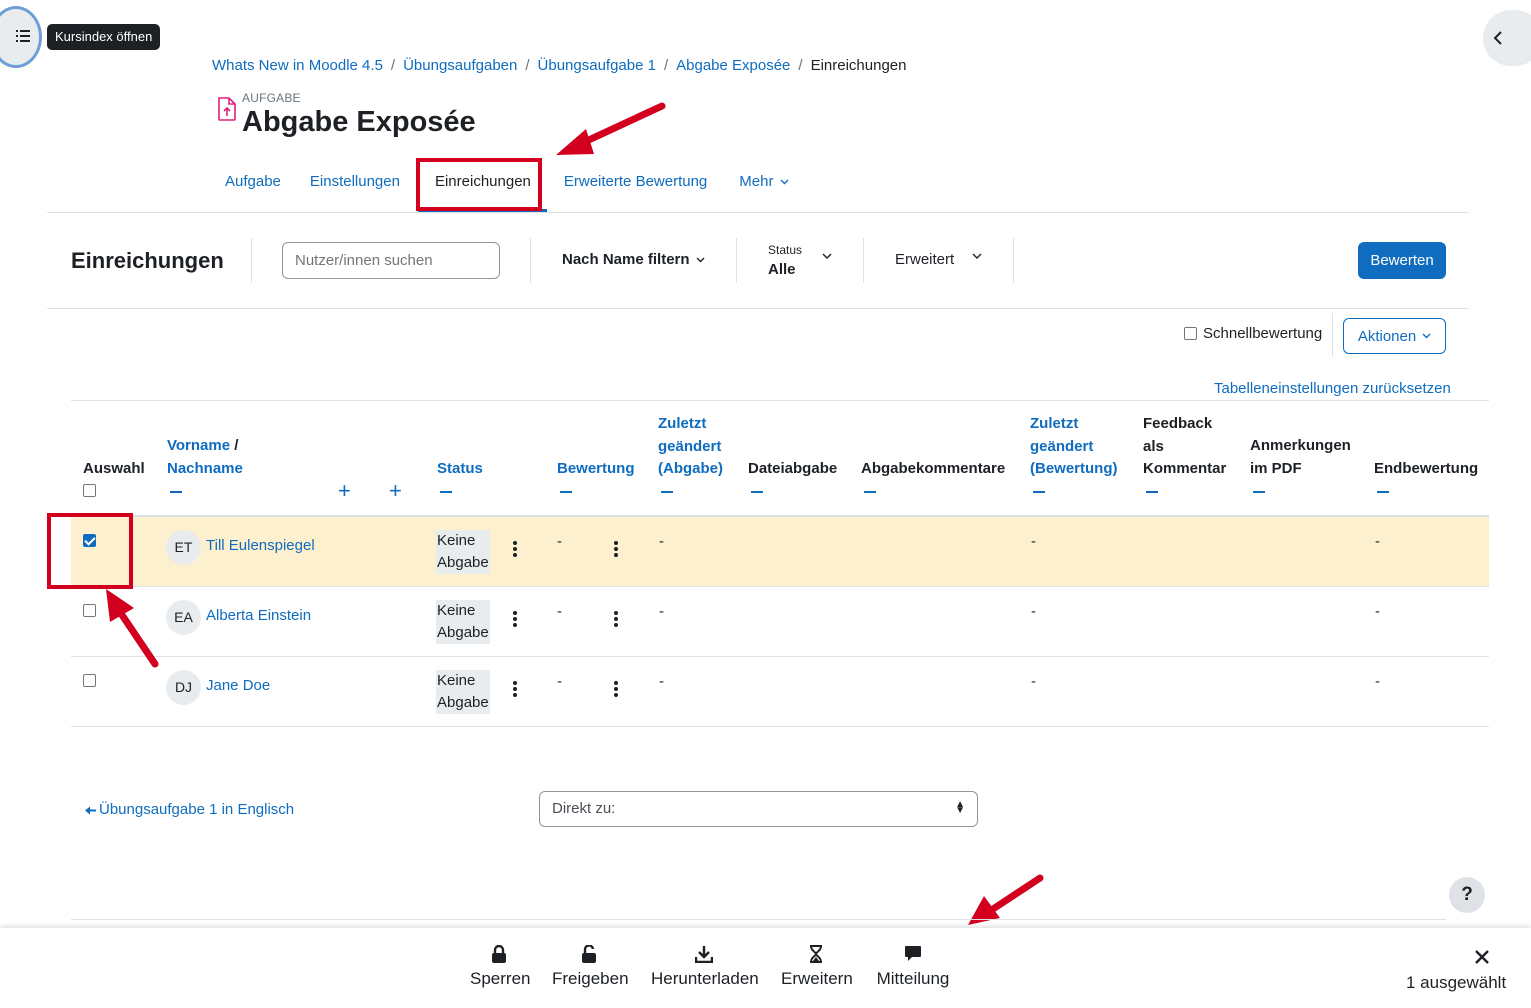  Describe the element at coordinates (705, 968) in the screenshot. I see `download-button: Herunterladen` at that location.